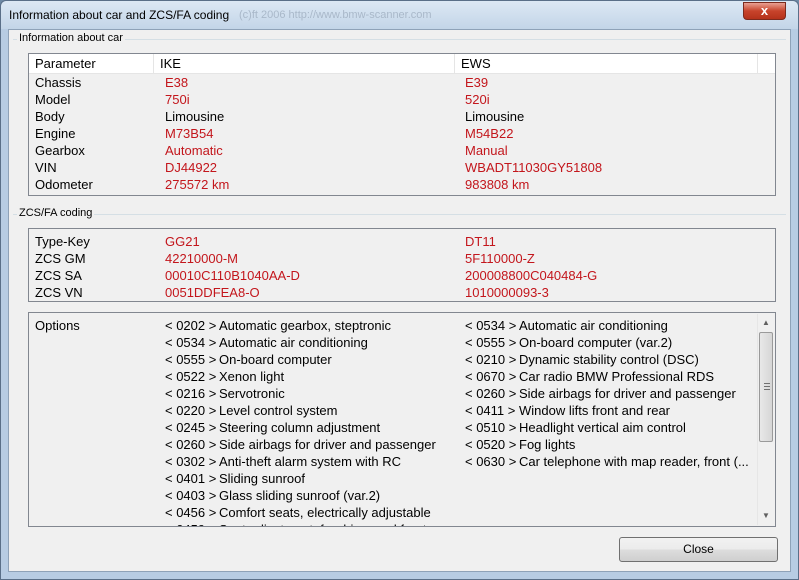 The height and width of the screenshot is (580, 799). I want to click on option-item-ews: < 0411 > Window lifts front and rear, so click(567, 410).